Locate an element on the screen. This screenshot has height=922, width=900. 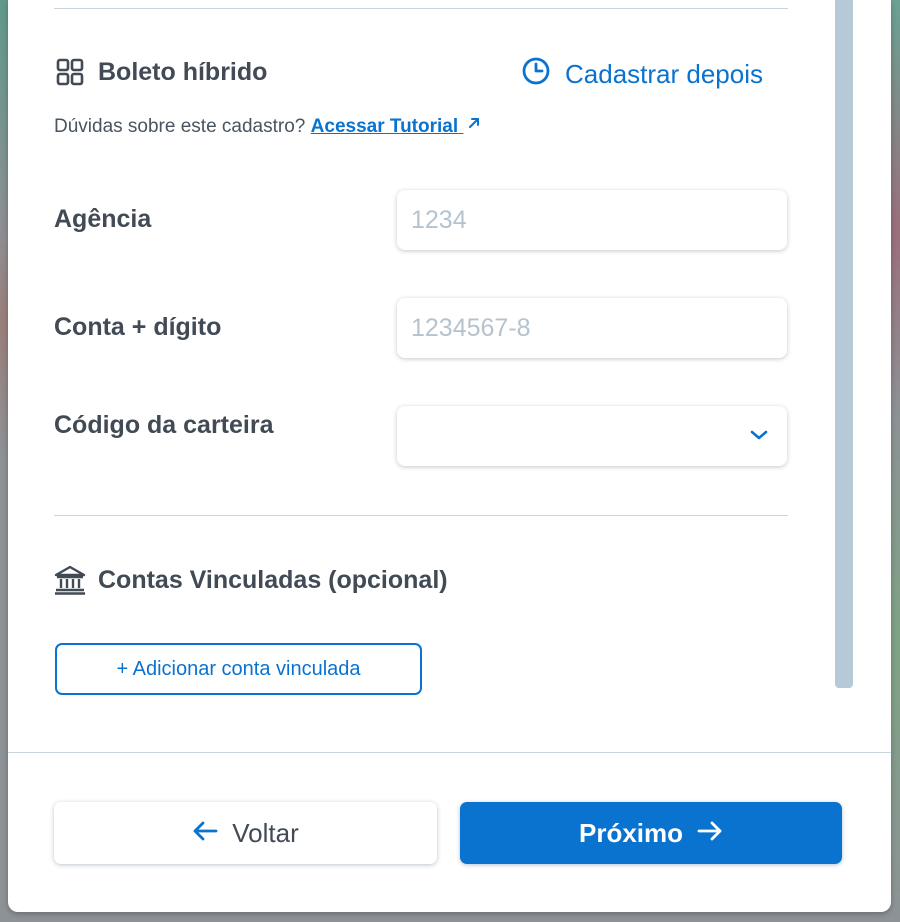
boleto-section-heading: Boleto híbrido is located at coordinates (160, 72).